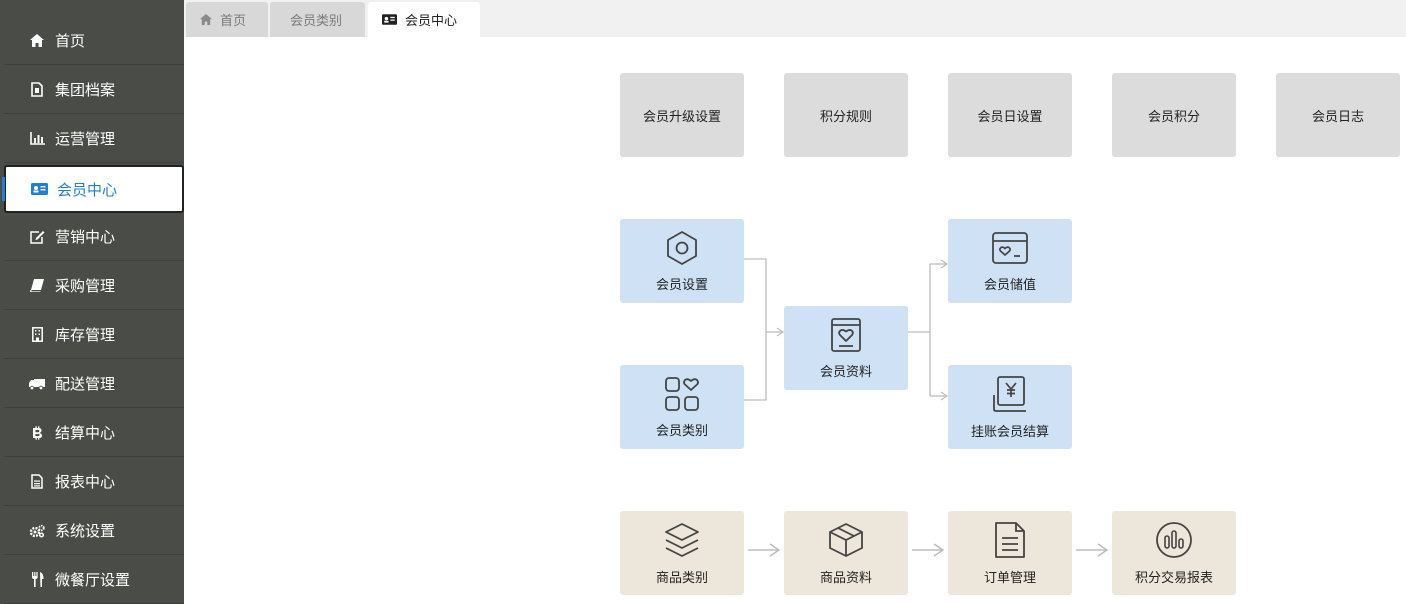  Describe the element at coordinates (85, 90) in the screenshot. I see `sidebar-item-label: 集团档案` at that location.